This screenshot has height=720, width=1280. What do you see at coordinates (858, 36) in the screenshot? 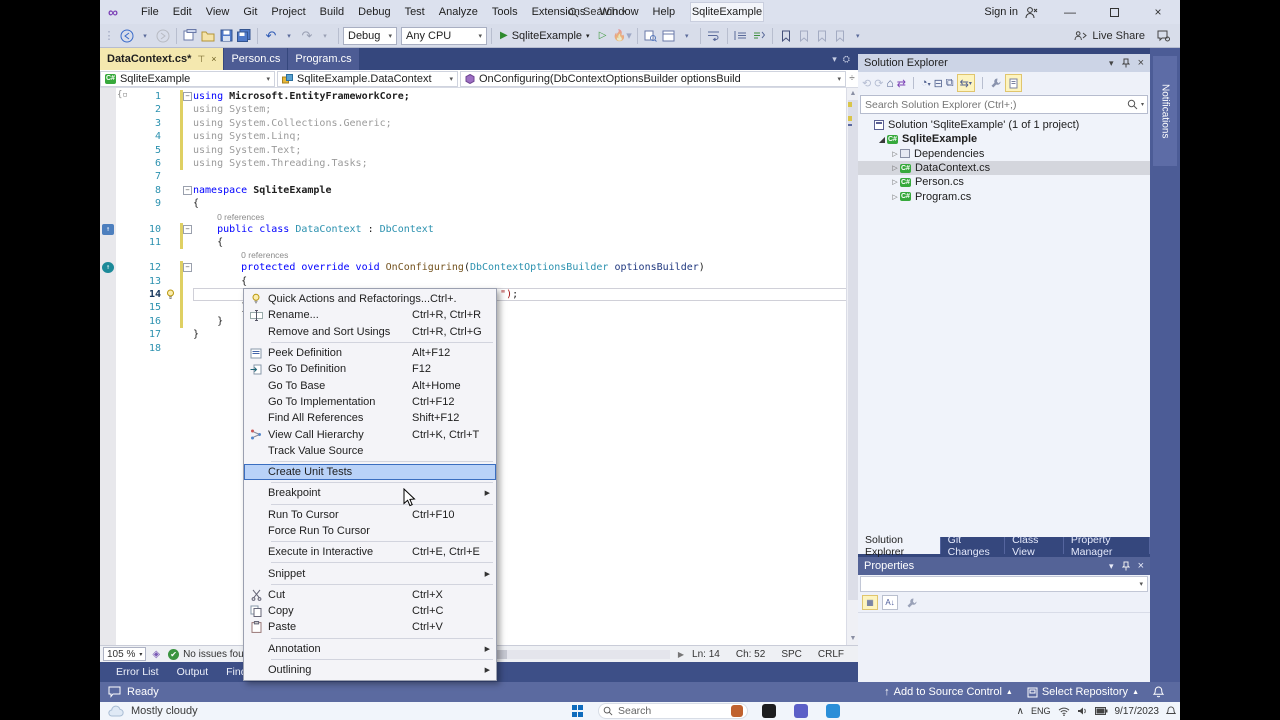
I see `toolbar-options-overflow: ▾` at bounding box center [858, 36].